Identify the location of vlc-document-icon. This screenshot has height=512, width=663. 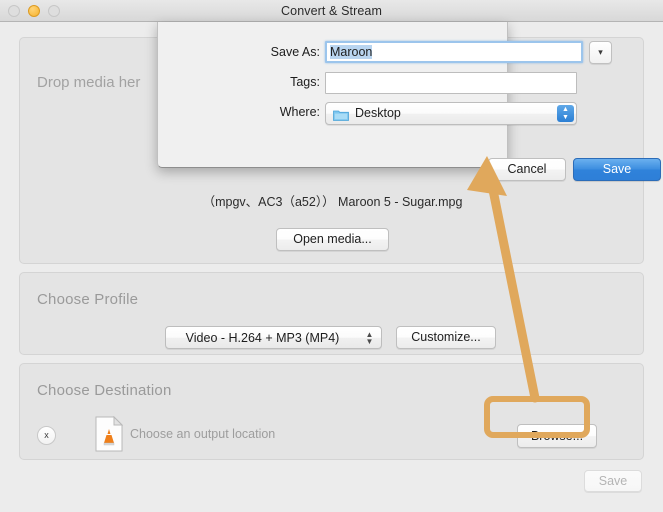
(109, 433).